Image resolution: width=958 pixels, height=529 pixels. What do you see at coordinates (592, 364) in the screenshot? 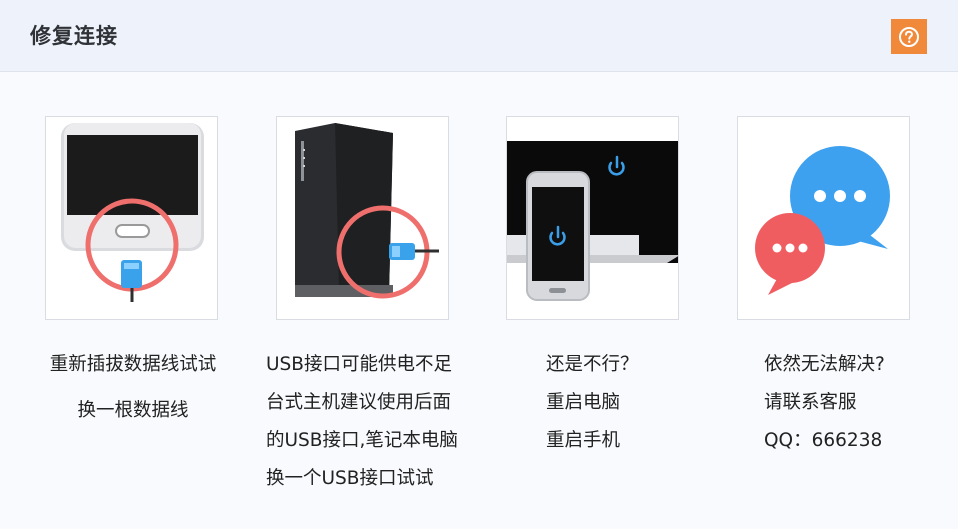
I see `caption-line: 还是不行？` at bounding box center [592, 364].